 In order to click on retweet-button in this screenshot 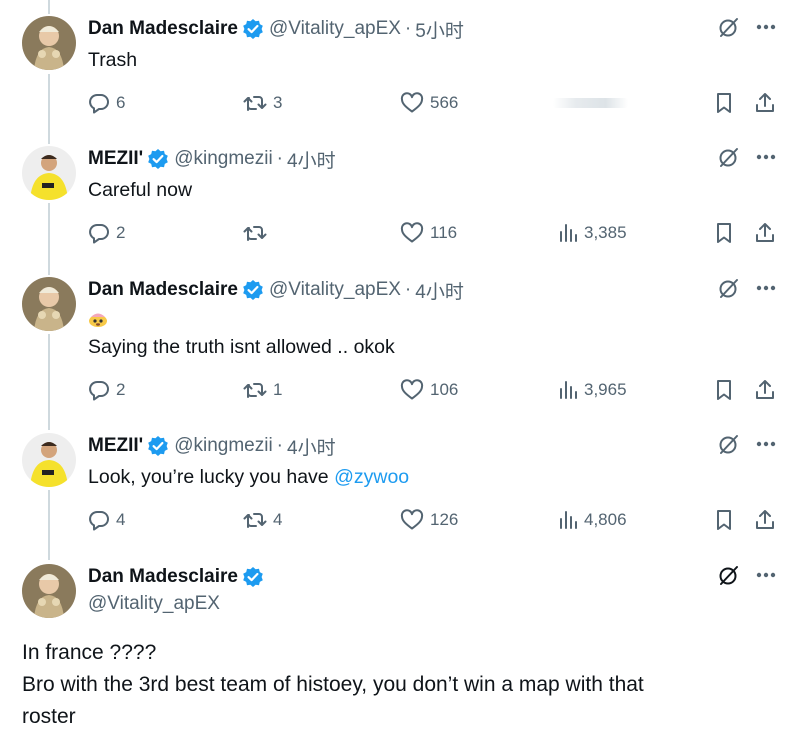, I will do `click(258, 233)`.